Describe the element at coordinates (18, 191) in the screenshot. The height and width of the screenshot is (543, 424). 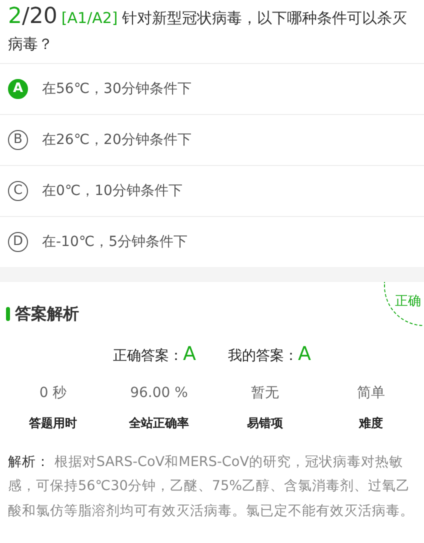
I see `option-letter: C` at that location.